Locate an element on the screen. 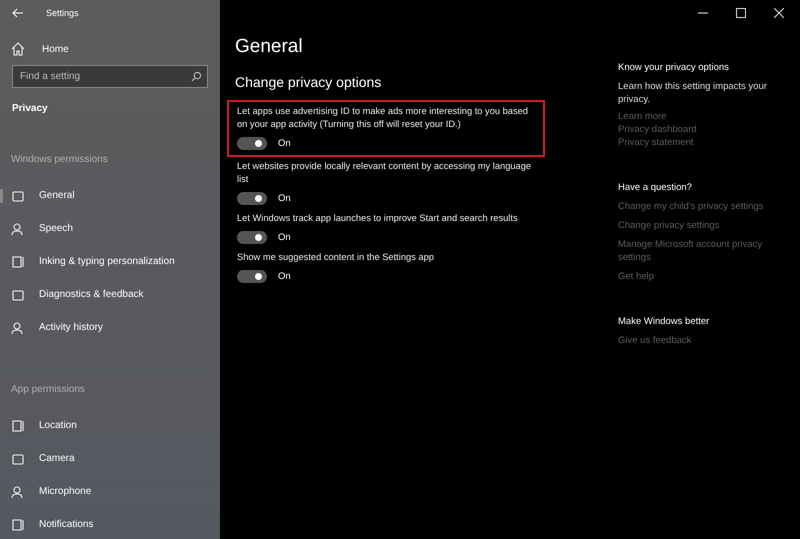  group-header: Windows permissions is located at coordinates (59, 160).